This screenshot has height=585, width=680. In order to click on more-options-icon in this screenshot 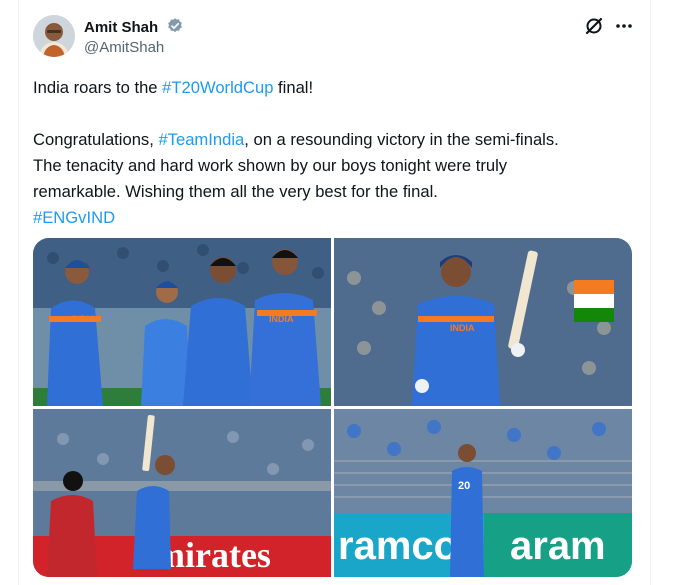, I will do `click(624, 26)`.